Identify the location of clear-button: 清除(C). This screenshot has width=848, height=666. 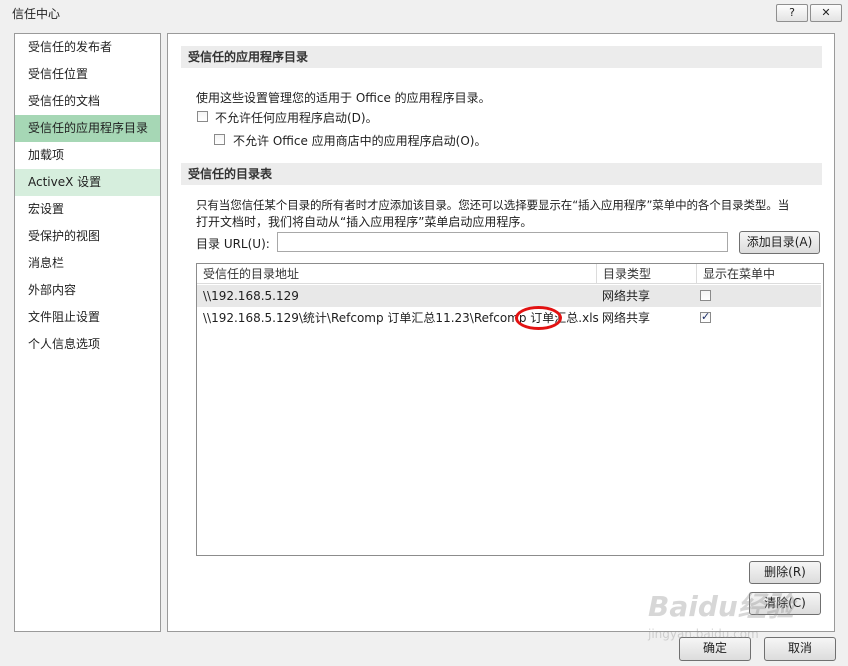
(785, 603).